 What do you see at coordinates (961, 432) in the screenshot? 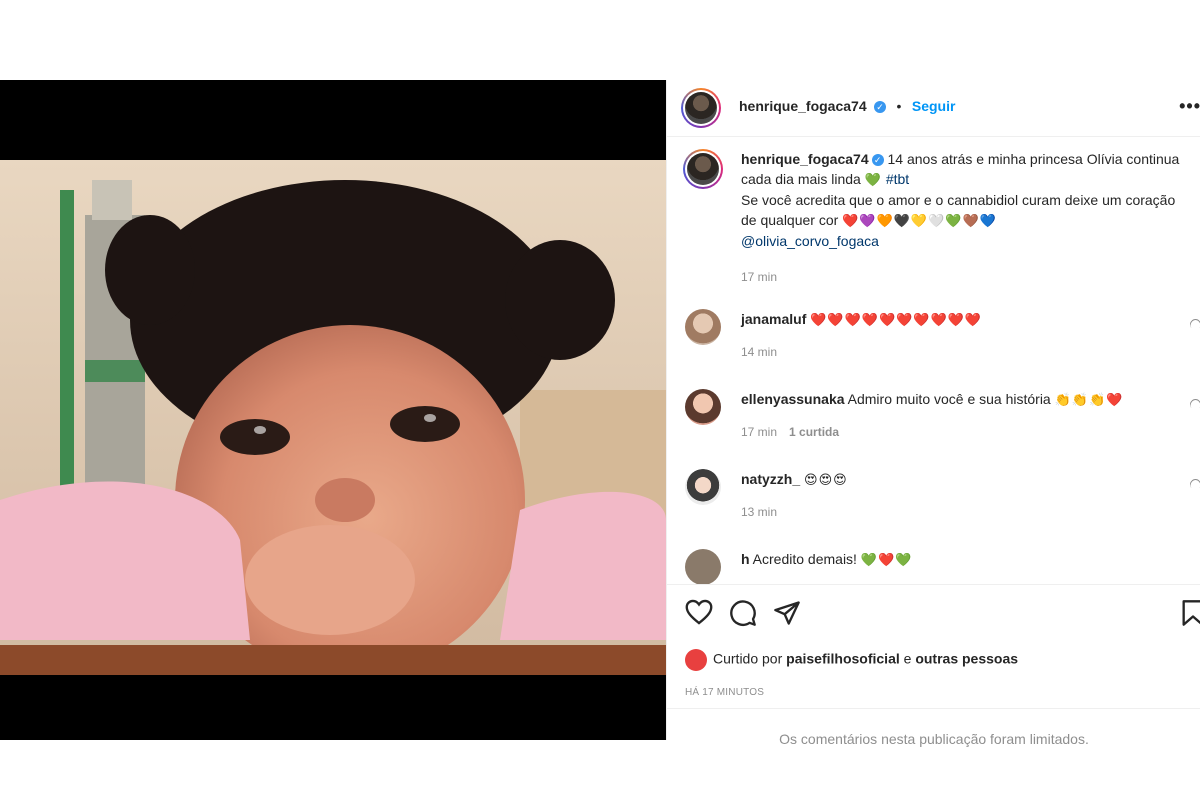
I see `comment-meta: 17 min 1 curtida` at bounding box center [961, 432].